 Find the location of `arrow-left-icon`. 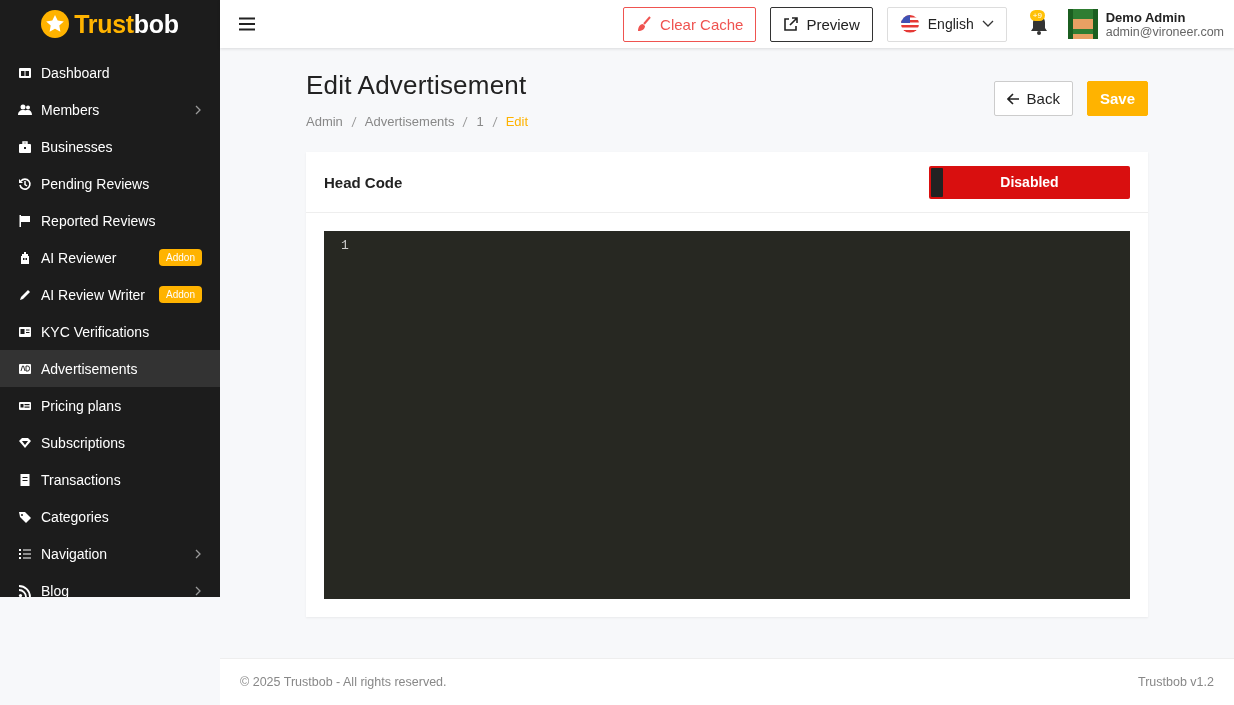

arrow-left-icon is located at coordinates (1013, 98).